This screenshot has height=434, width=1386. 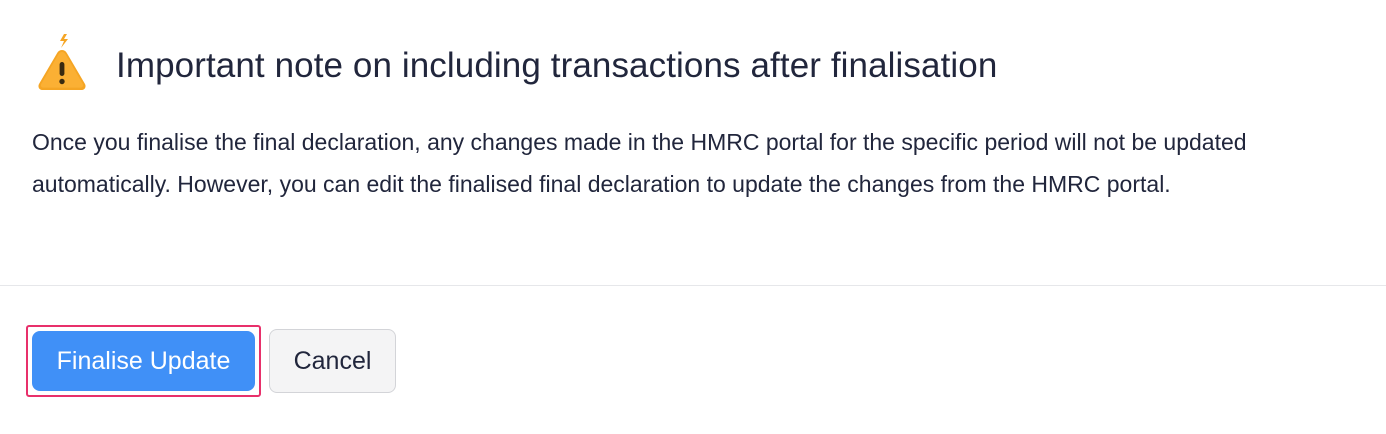 What do you see at coordinates (62, 62) in the screenshot?
I see `warning-triangle-icon` at bounding box center [62, 62].